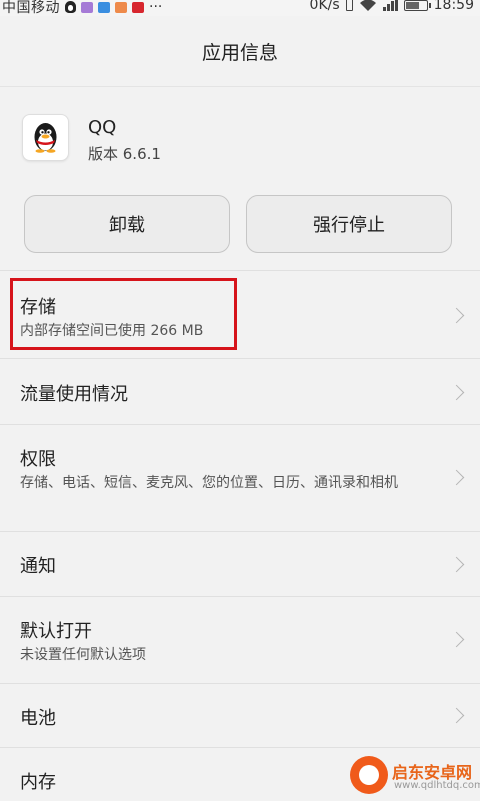  I want to click on vibrate-icon, so click(349, 5).